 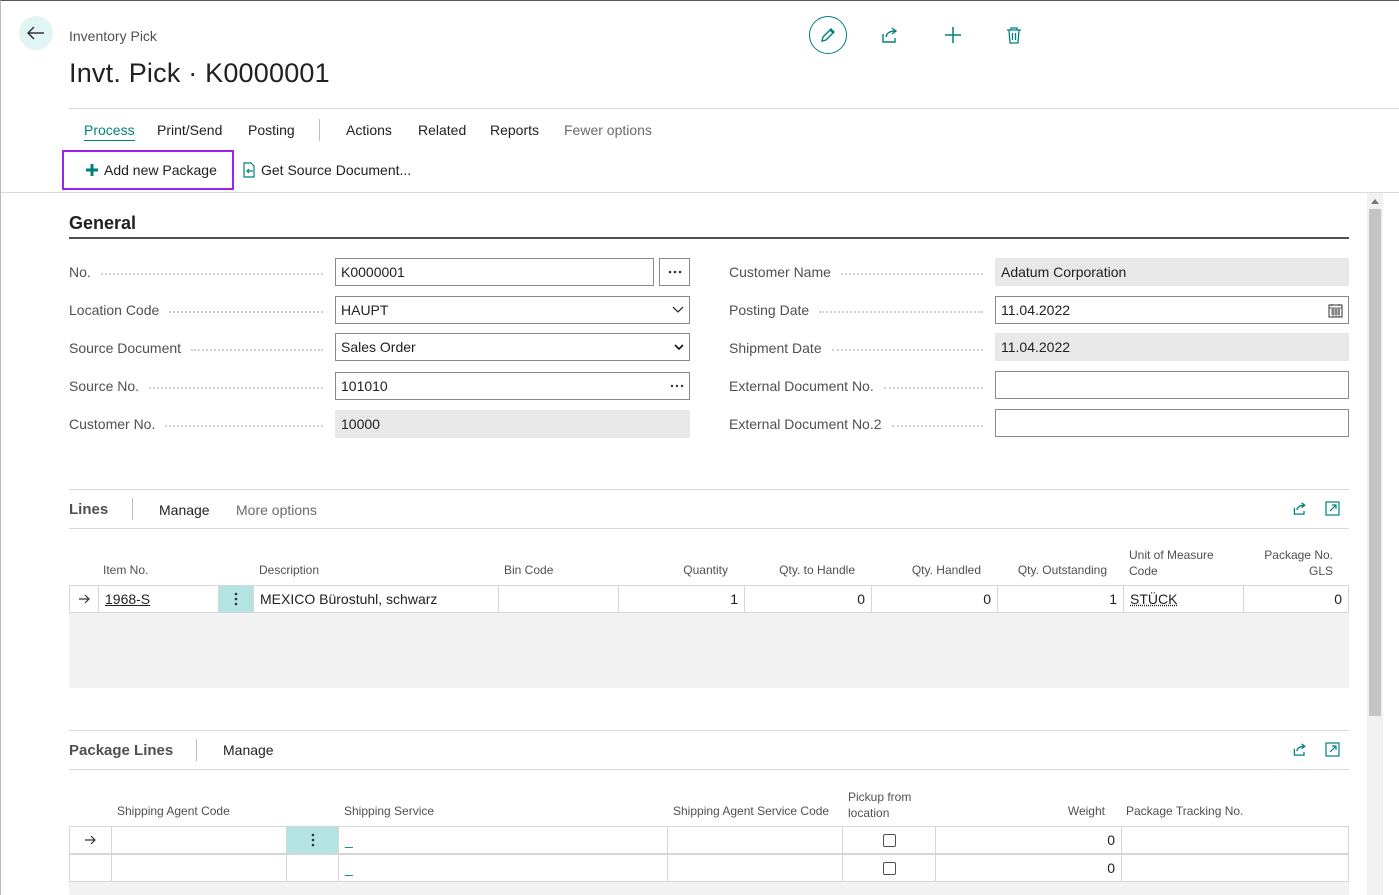 I want to click on cell-unit-of-measure: STÜCK, so click(x=1184, y=599).